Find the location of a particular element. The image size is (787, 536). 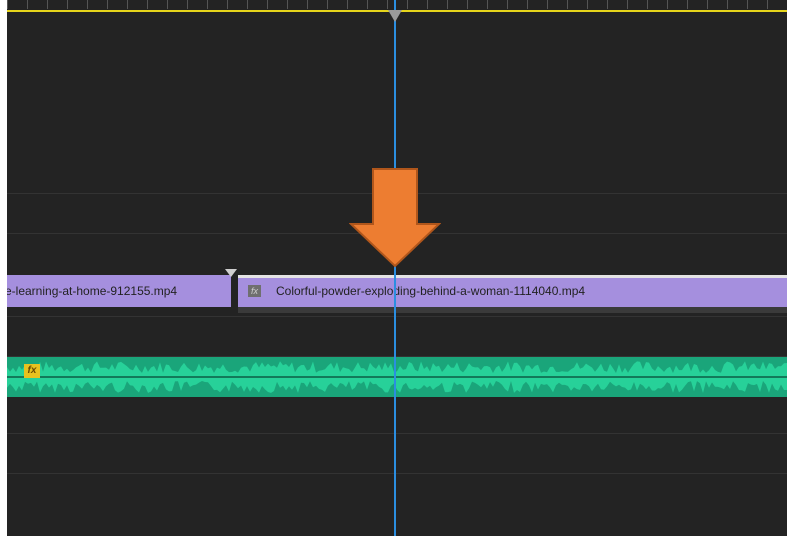

audio-waveform is located at coordinates (397, 377).